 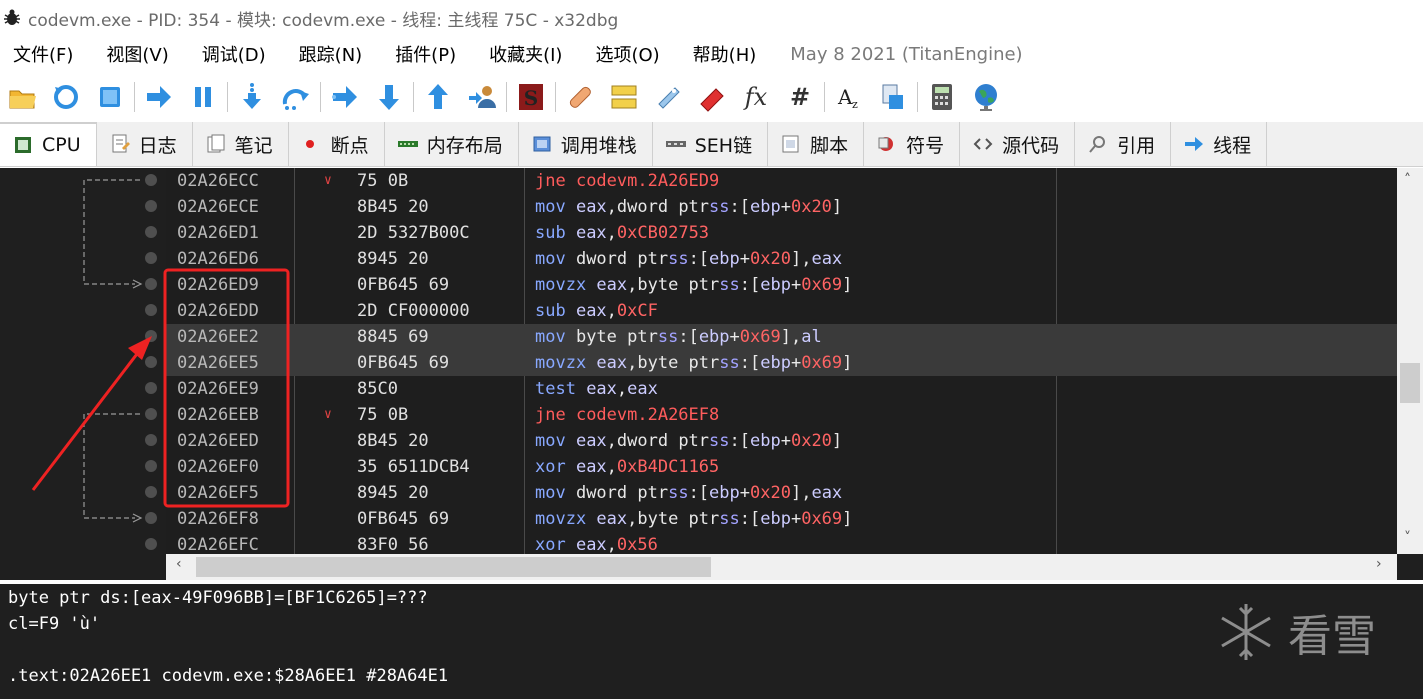 What do you see at coordinates (482, 97) in the screenshot?
I see `run-to-user-code-button` at bounding box center [482, 97].